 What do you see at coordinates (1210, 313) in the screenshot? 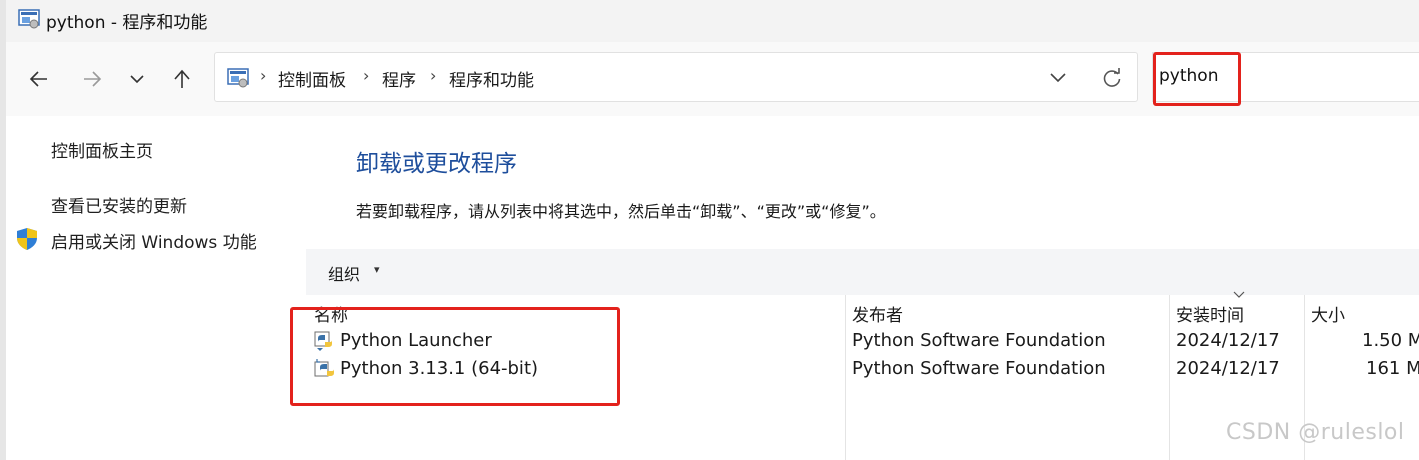
I see `column-header-installed-on: 安装时间` at bounding box center [1210, 313].